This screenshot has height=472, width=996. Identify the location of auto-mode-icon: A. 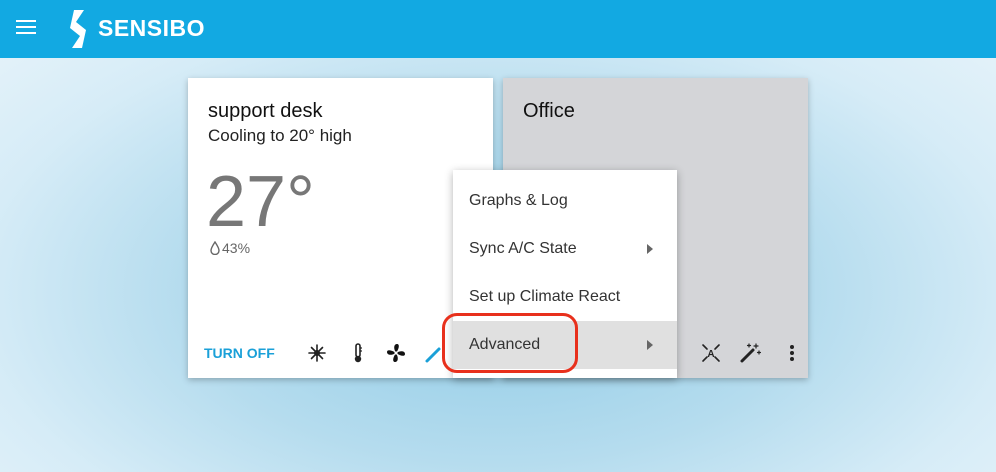
(711, 353).